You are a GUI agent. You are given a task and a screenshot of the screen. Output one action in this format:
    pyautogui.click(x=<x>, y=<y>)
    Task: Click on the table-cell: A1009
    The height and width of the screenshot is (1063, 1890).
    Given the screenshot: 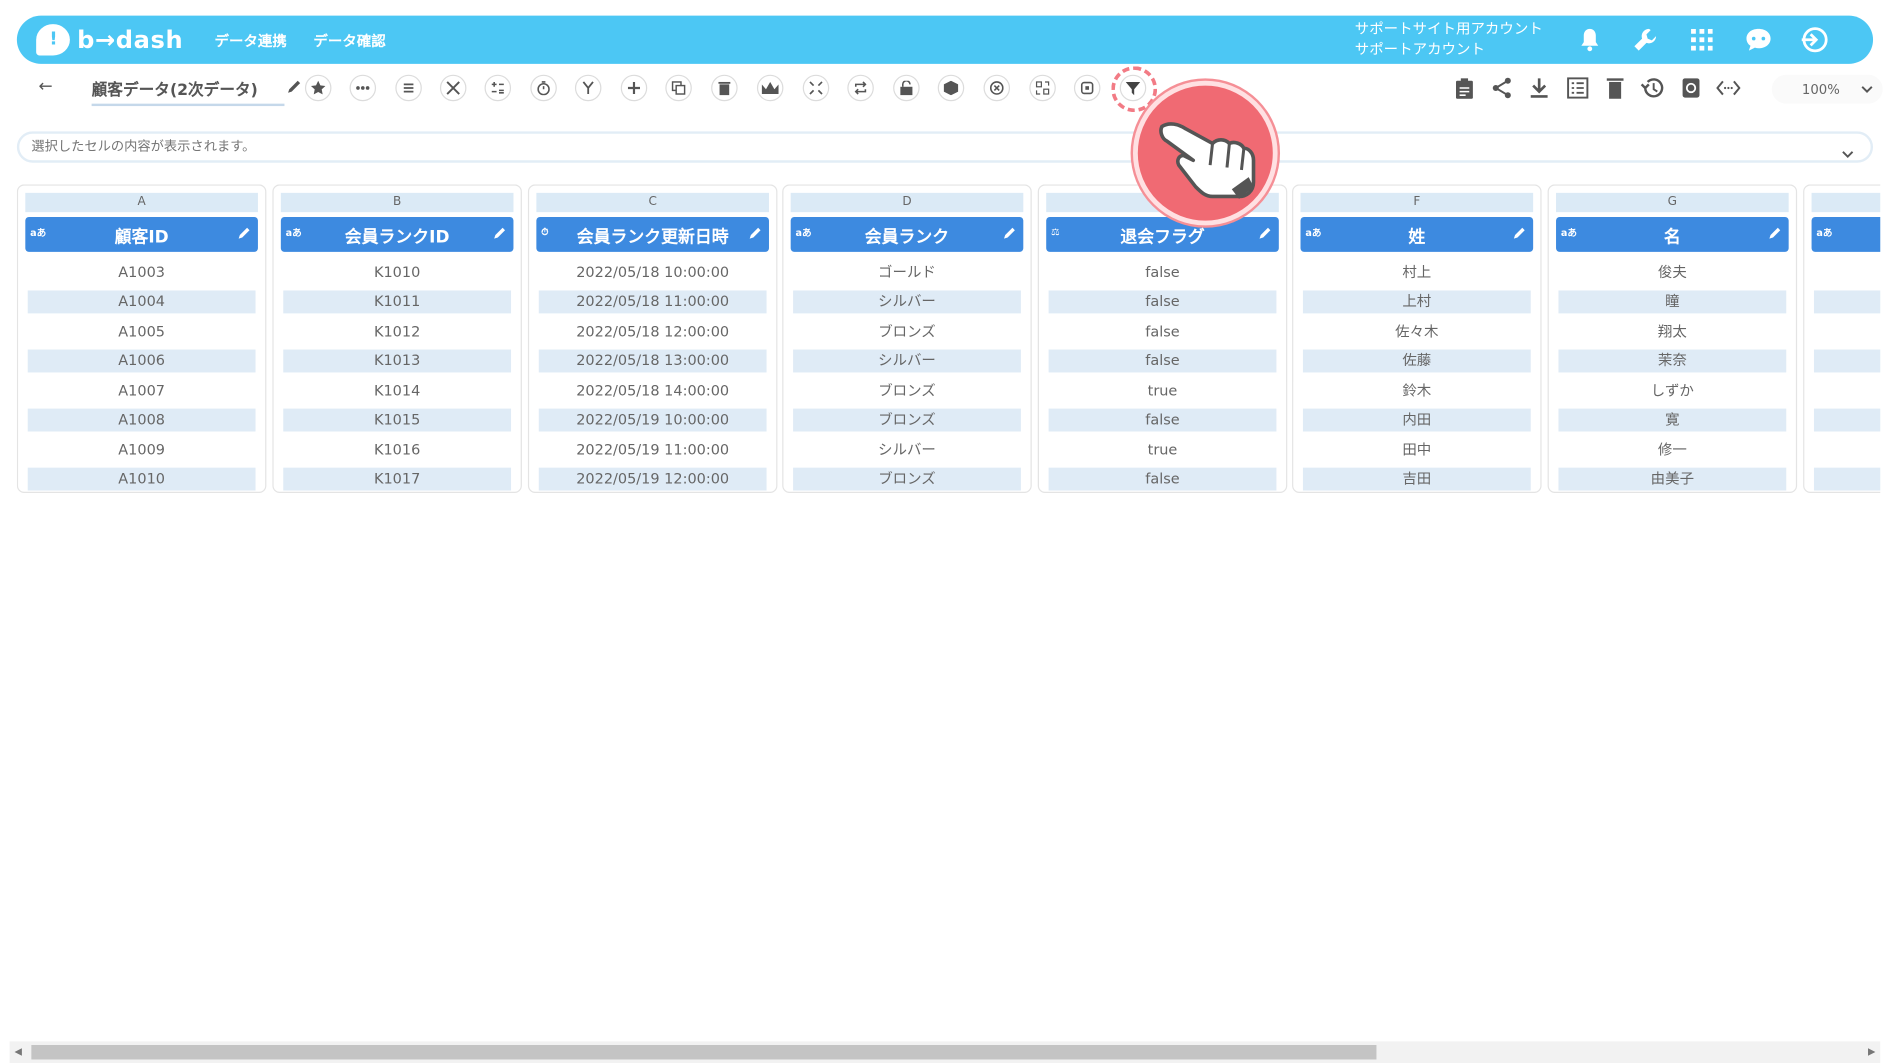 What is the action you would take?
    pyautogui.click(x=142, y=450)
    